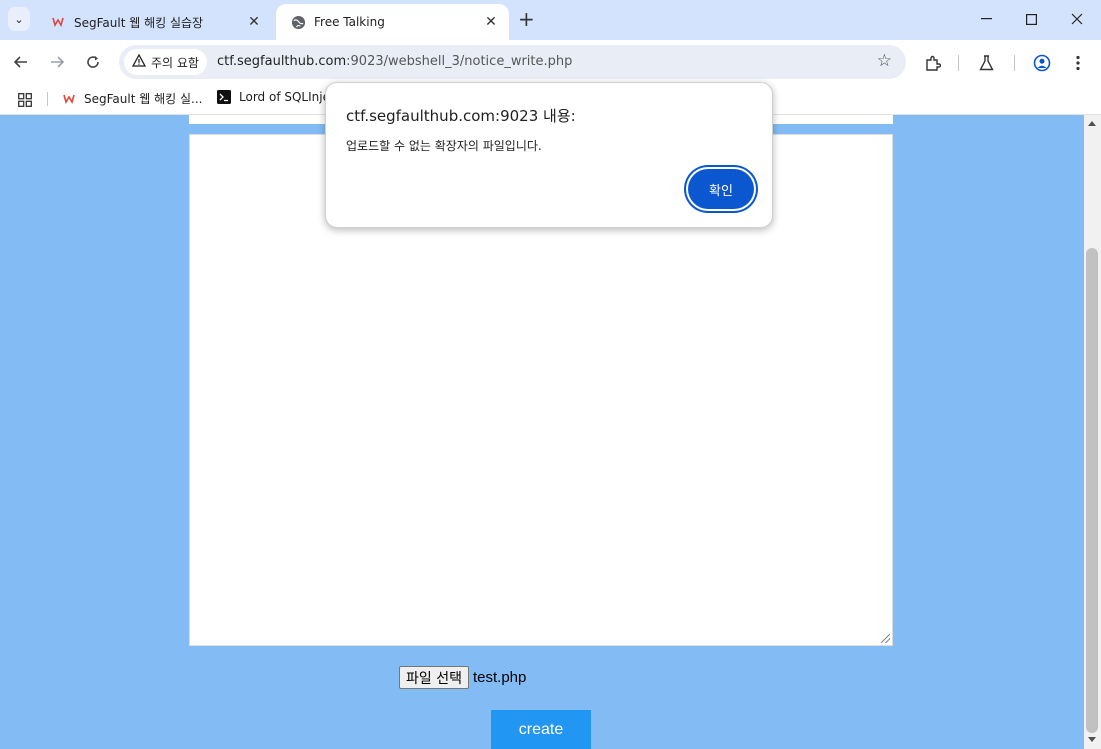 The image size is (1101, 749). I want to click on dialog-ok-button: 확인, so click(721, 189).